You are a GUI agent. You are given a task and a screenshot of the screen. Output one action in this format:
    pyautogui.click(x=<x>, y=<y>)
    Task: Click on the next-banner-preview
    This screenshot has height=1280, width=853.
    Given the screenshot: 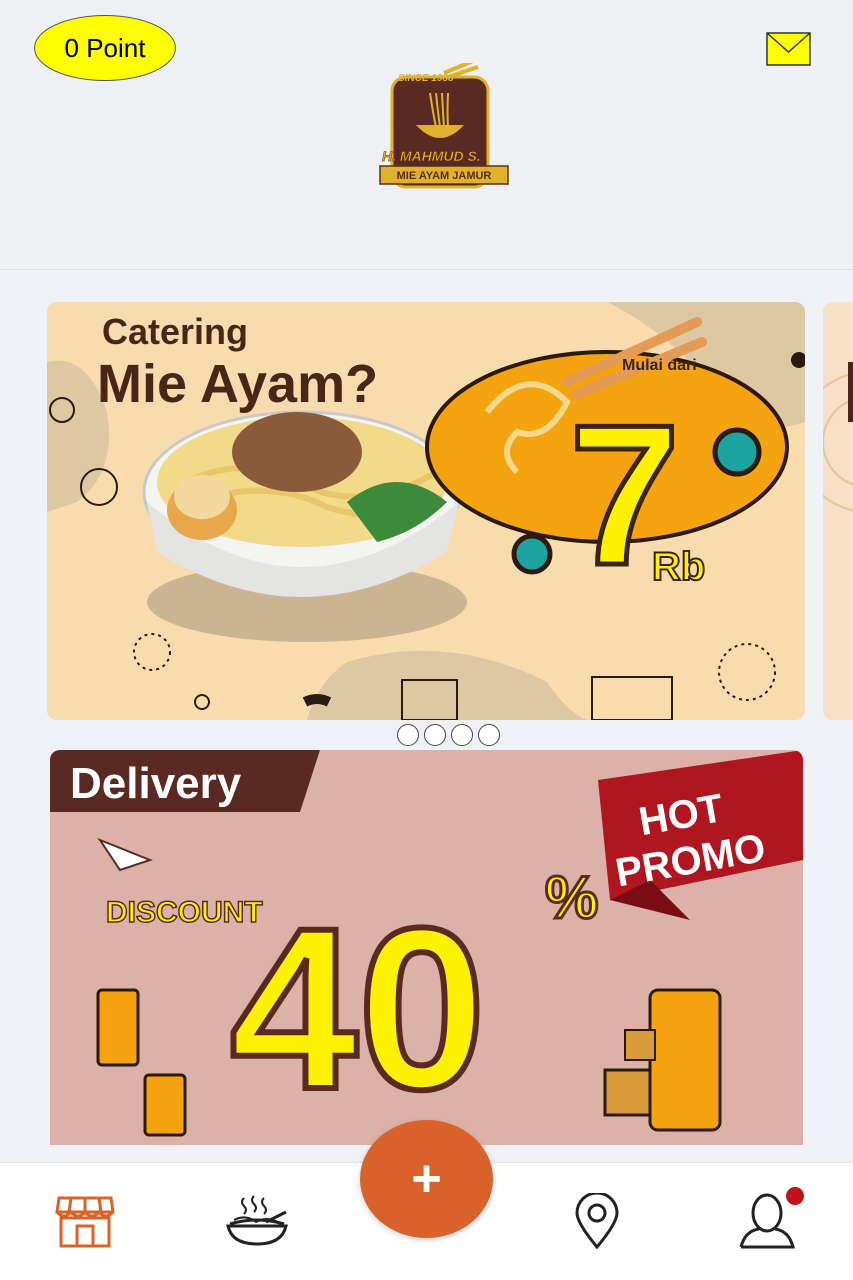 What is the action you would take?
    pyautogui.click(x=838, y=511)
    